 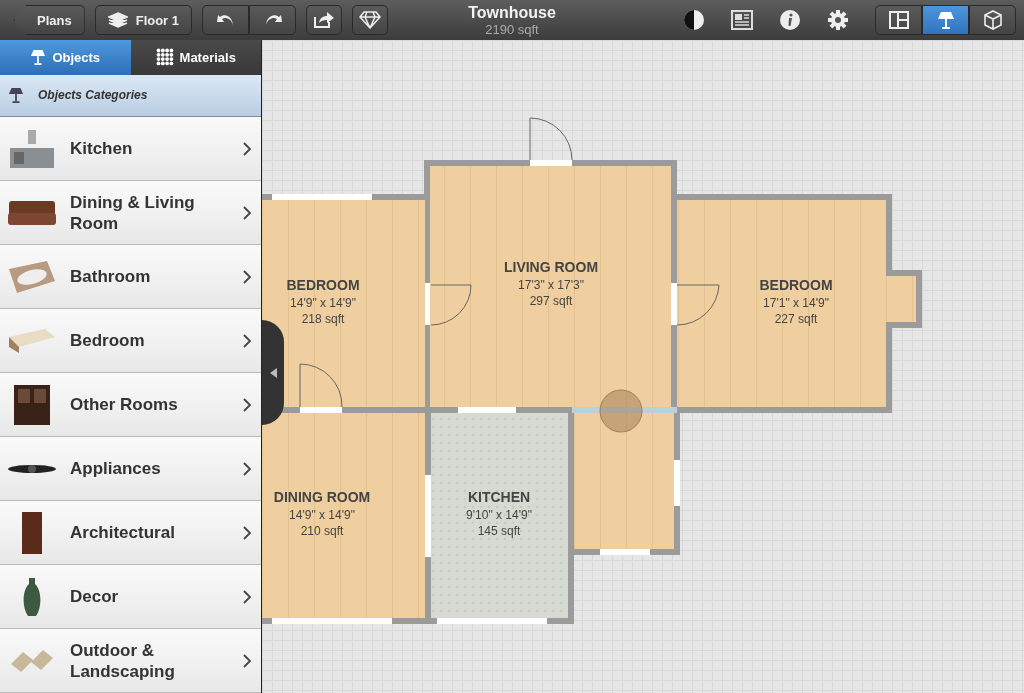 I want to click on back-button: Plans, so click(x=49, y=20).